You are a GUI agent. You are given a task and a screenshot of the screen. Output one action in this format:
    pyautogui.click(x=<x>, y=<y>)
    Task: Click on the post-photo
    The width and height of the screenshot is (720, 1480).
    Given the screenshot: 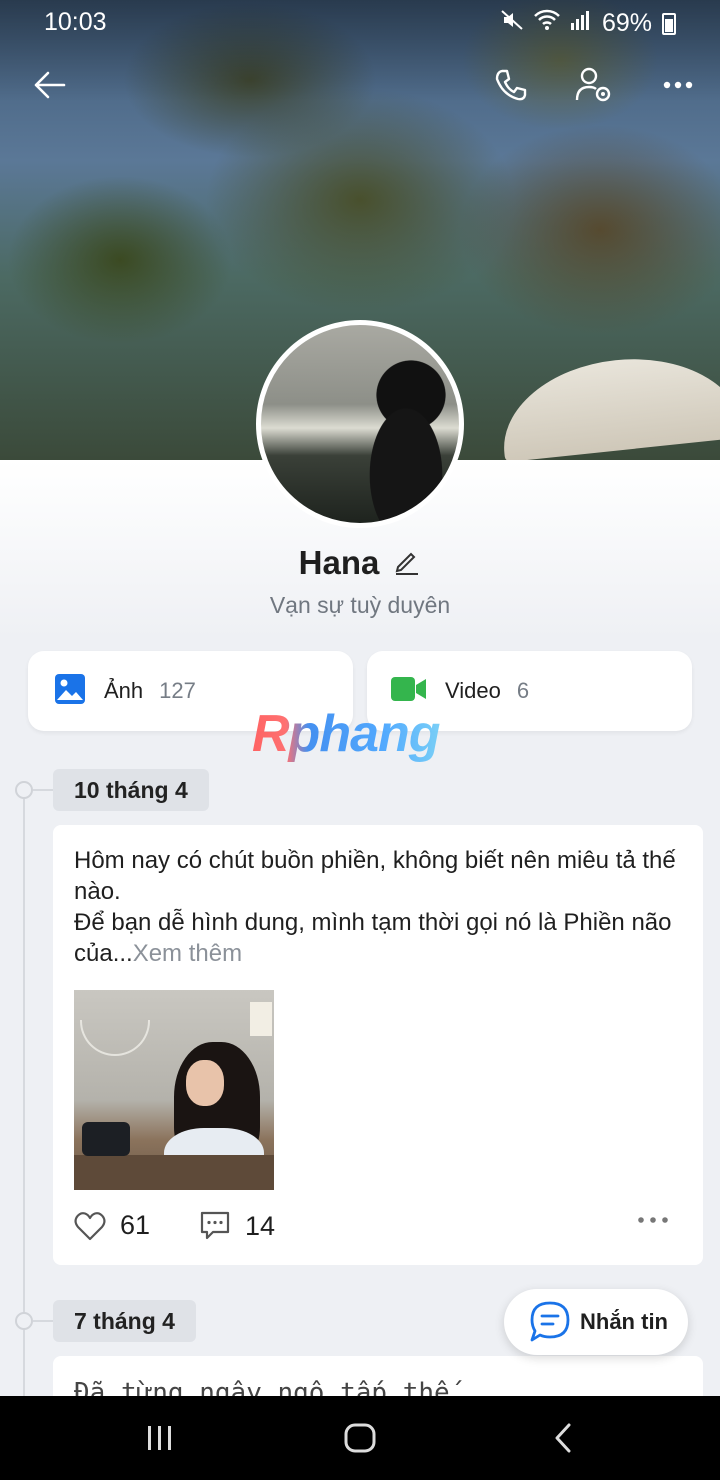 What is the action you would take?
    pyautogui.click(x=174, y=1090)
    